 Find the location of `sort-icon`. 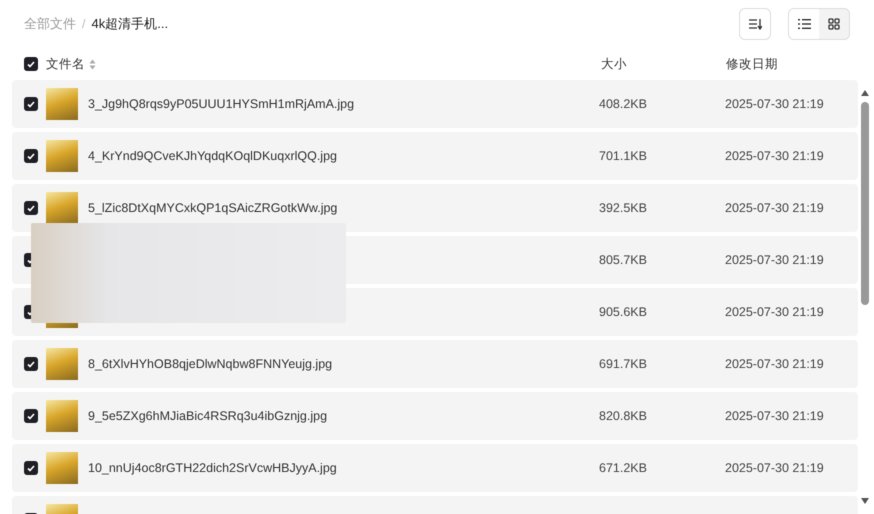

sort-icon is located at coordinates (755, 24).